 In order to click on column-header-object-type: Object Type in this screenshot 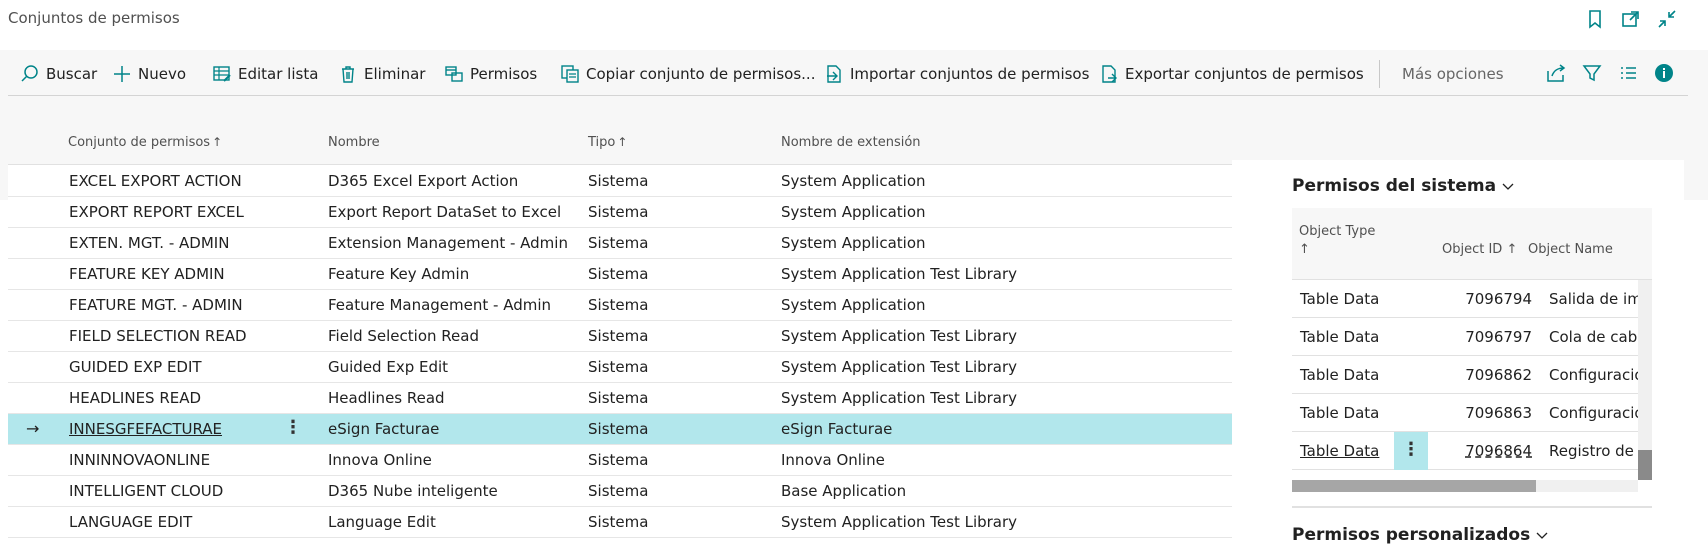, I will do `click(1337, 231)`.